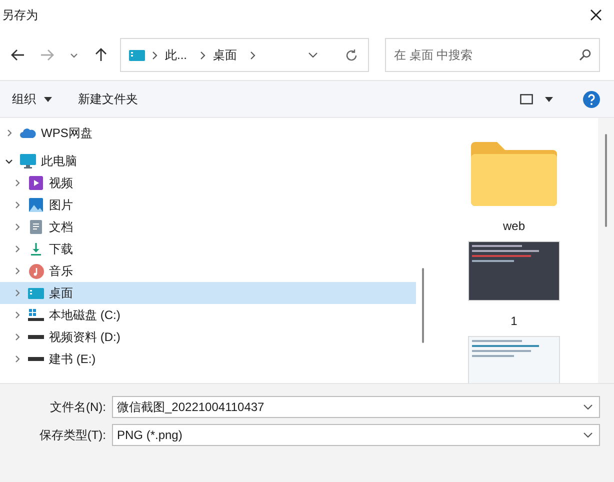 The image size is (614, 482). Describe the element at coordinates (36, 249) in the screenshot. I see `download-icon` at that location.